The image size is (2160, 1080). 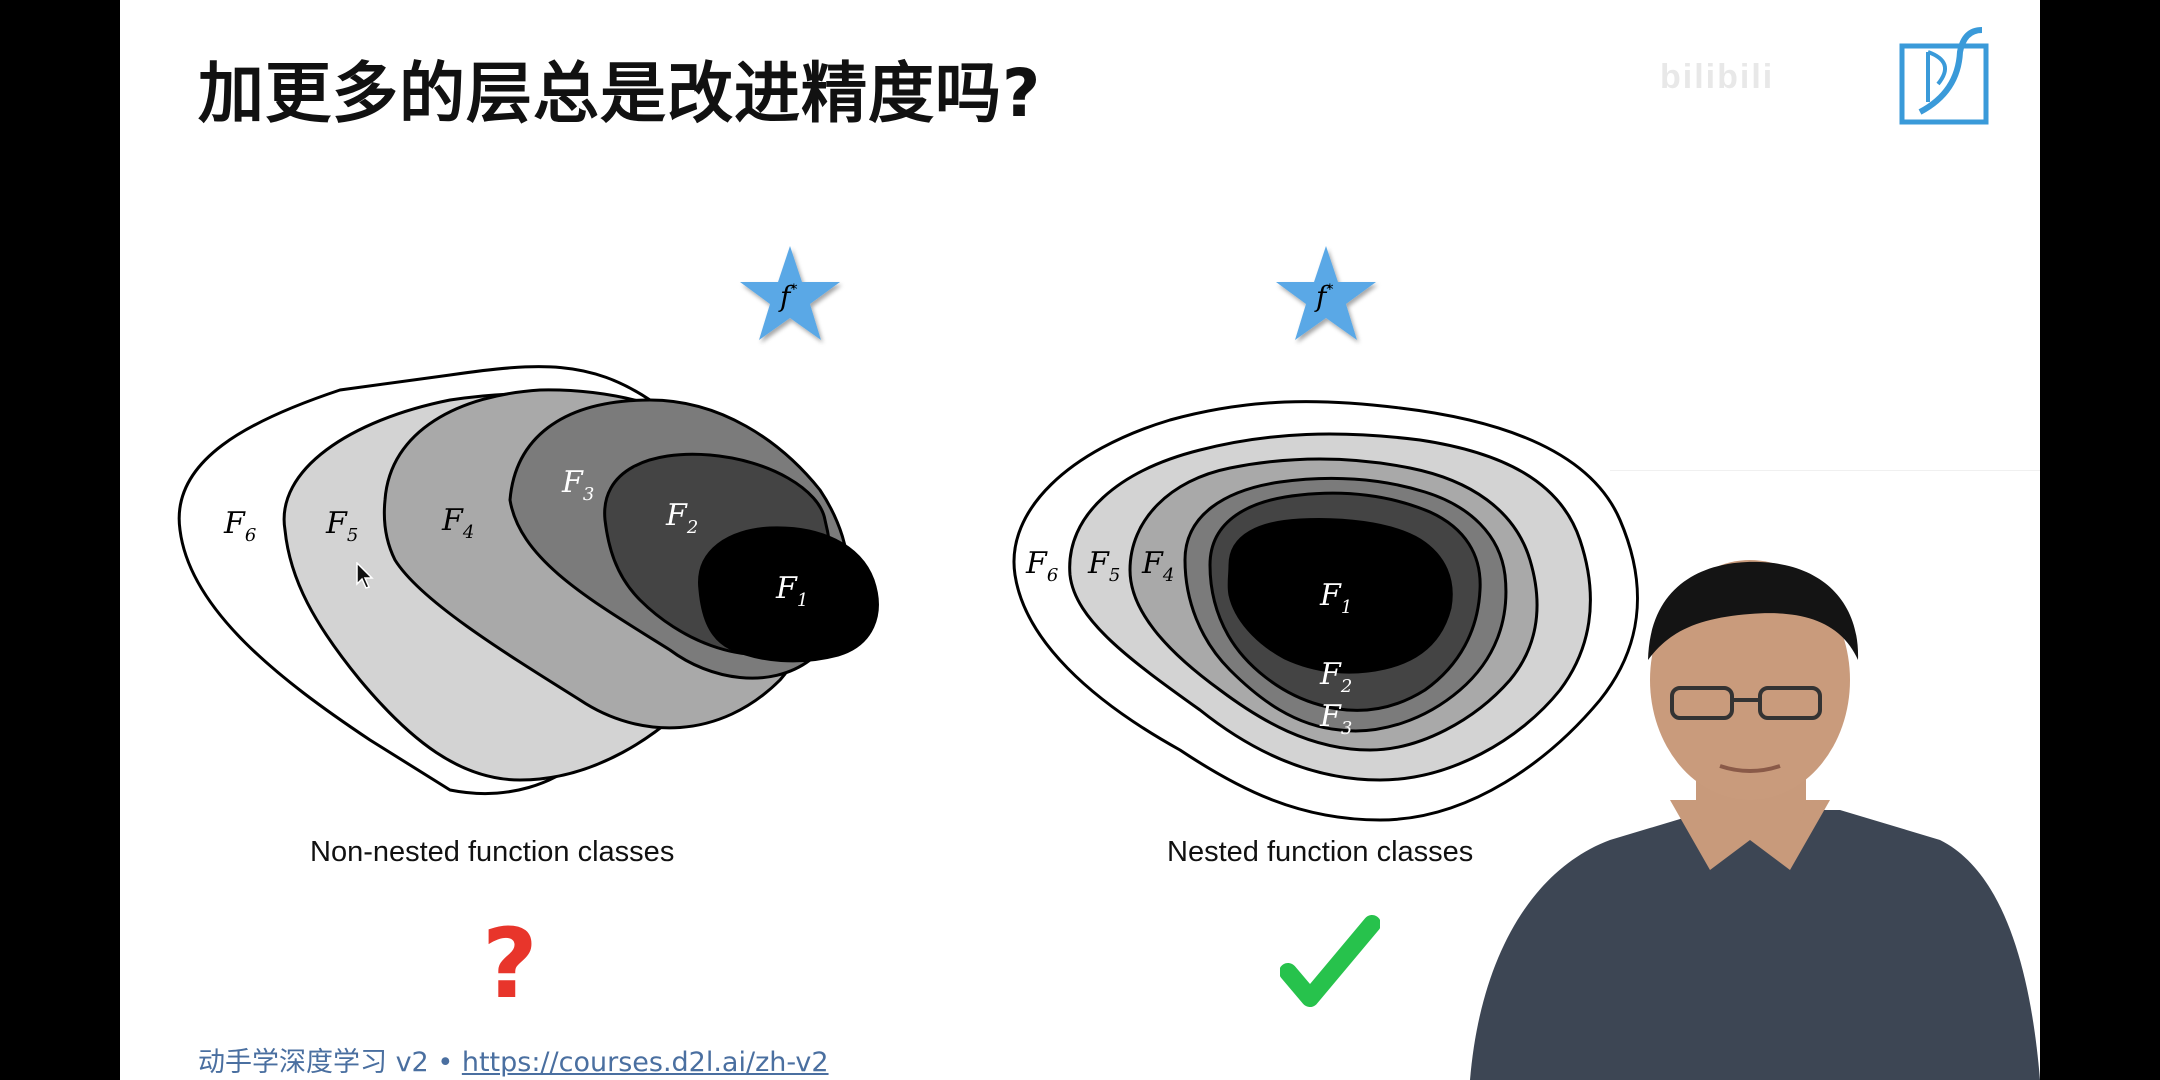 What do you see at coordinates (330, 1062) in the screenshot?
I see `footer-text: 动手学深度学习 v2 •` at bounding box center [330, 1062].